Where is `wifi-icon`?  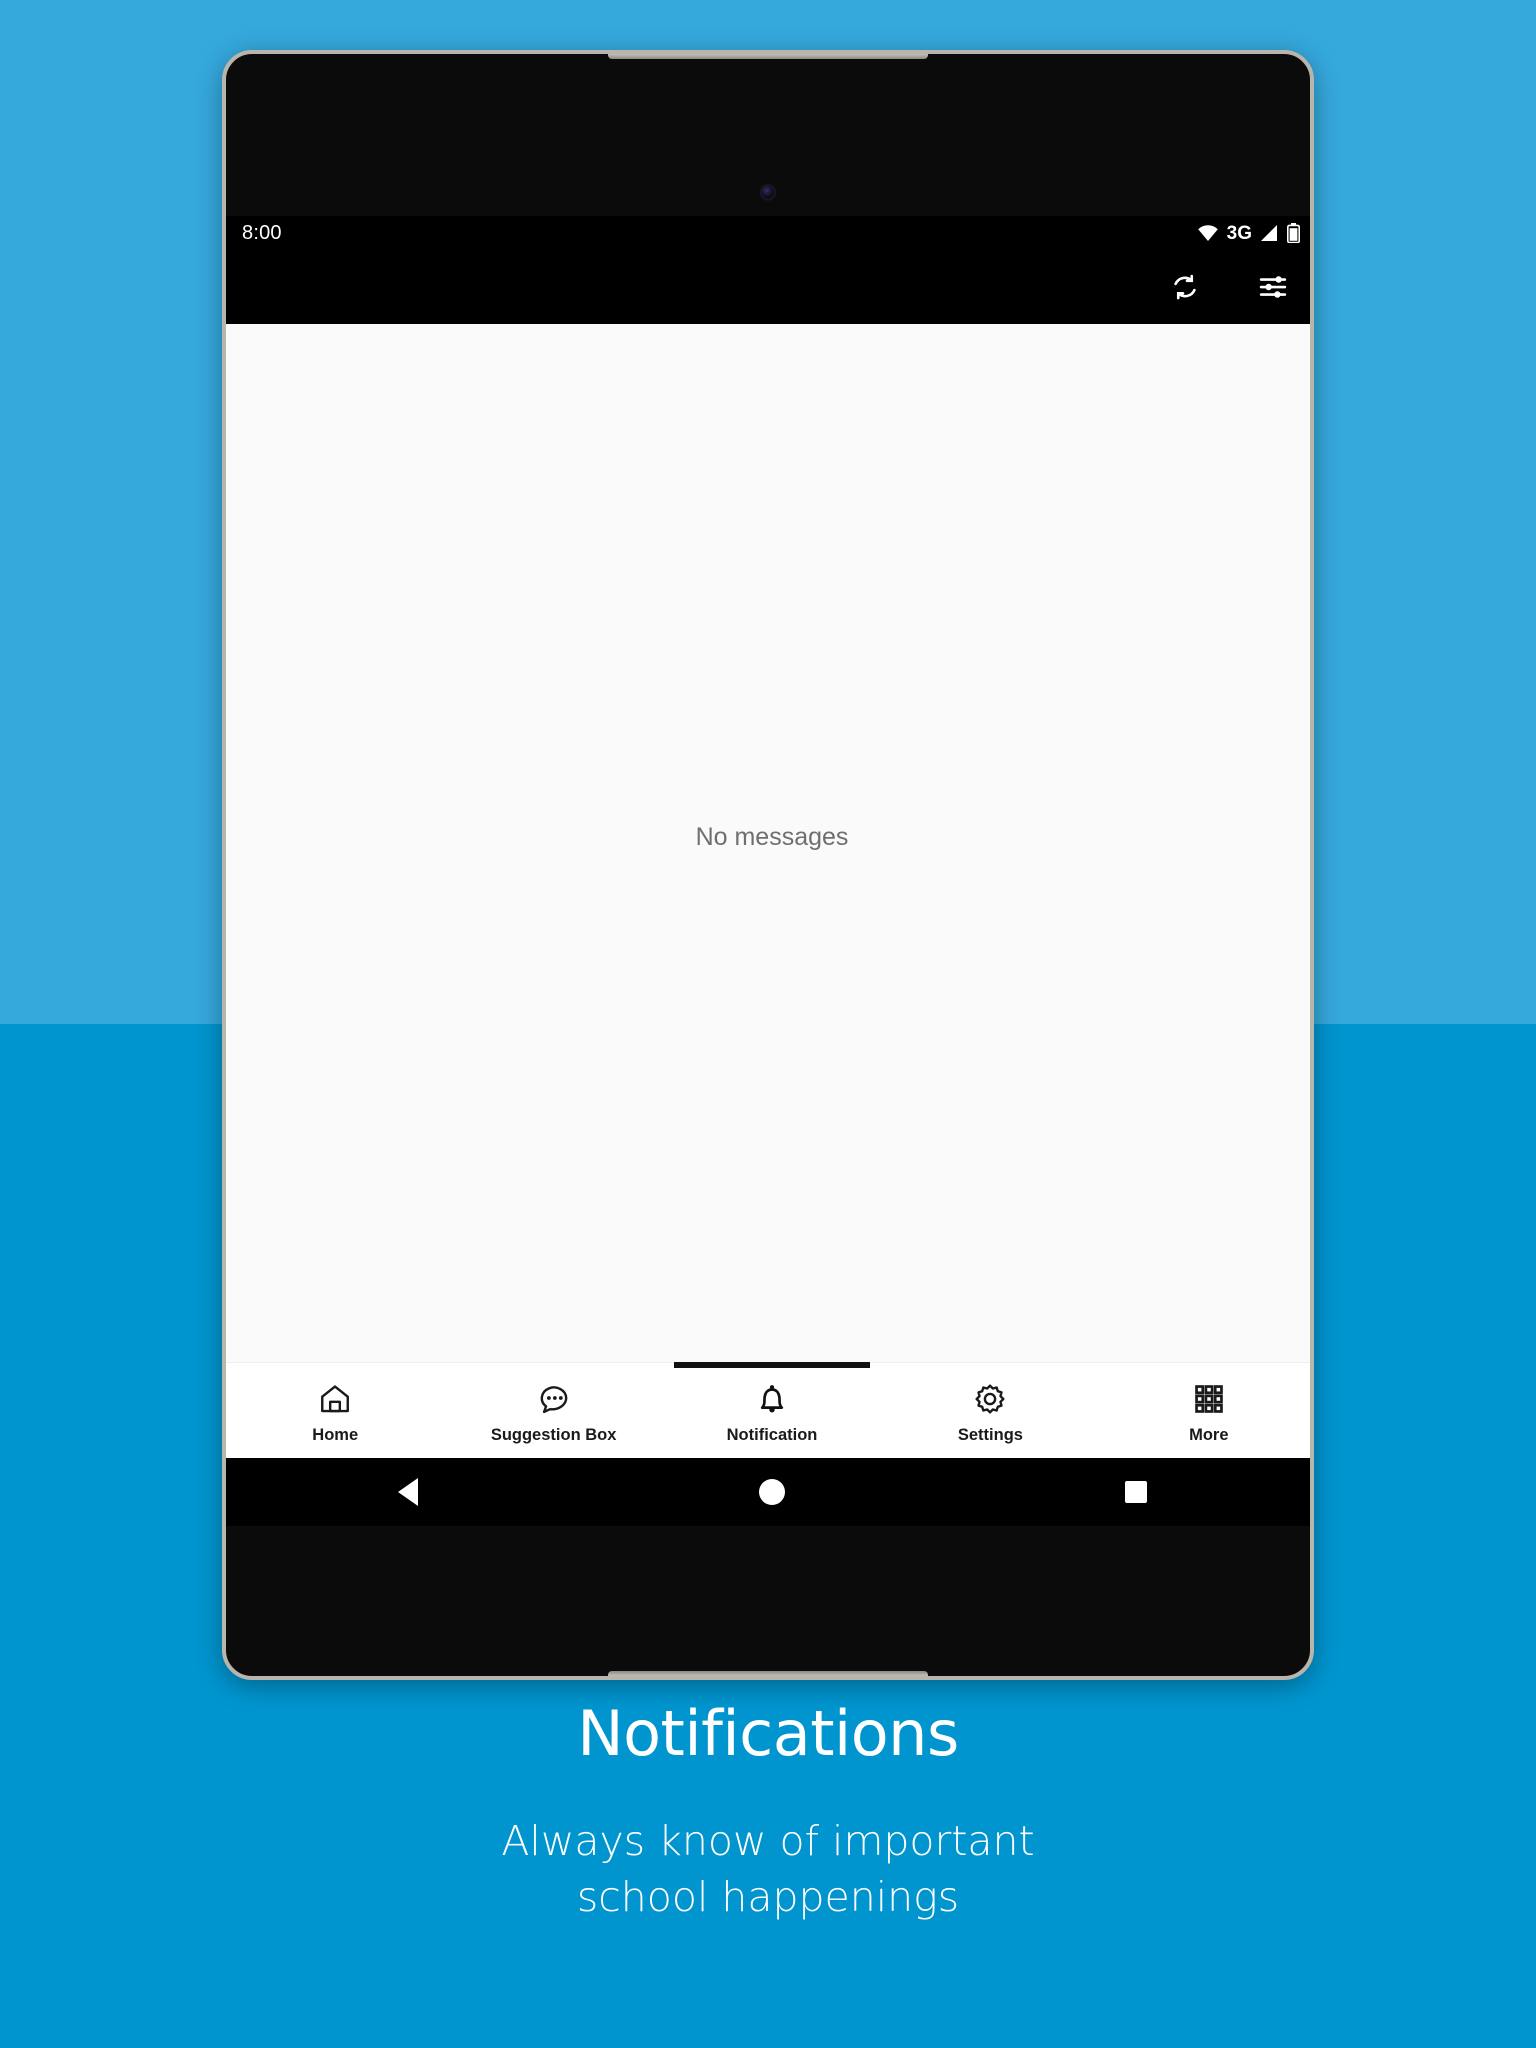
wifi-icon is located at coordinates (1208, 233).